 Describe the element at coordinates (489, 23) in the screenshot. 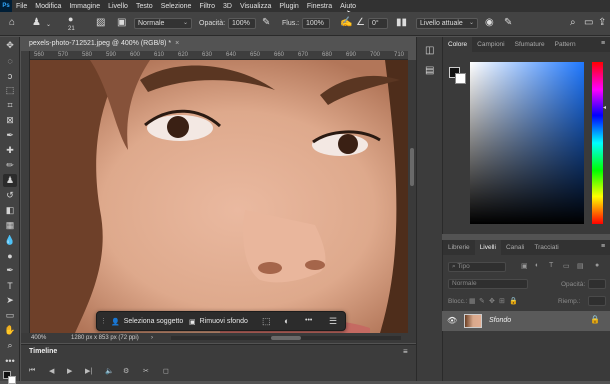

I see `ignore-adjustment-icon: ◉` at that location.